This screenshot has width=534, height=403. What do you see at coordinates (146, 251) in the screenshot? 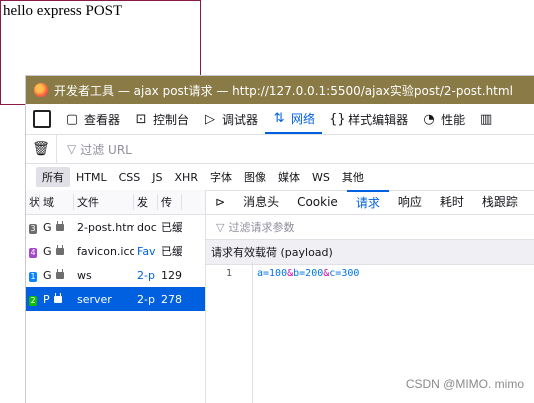
I see `initiator-cell: Fav` at bounding box center [146, 251].